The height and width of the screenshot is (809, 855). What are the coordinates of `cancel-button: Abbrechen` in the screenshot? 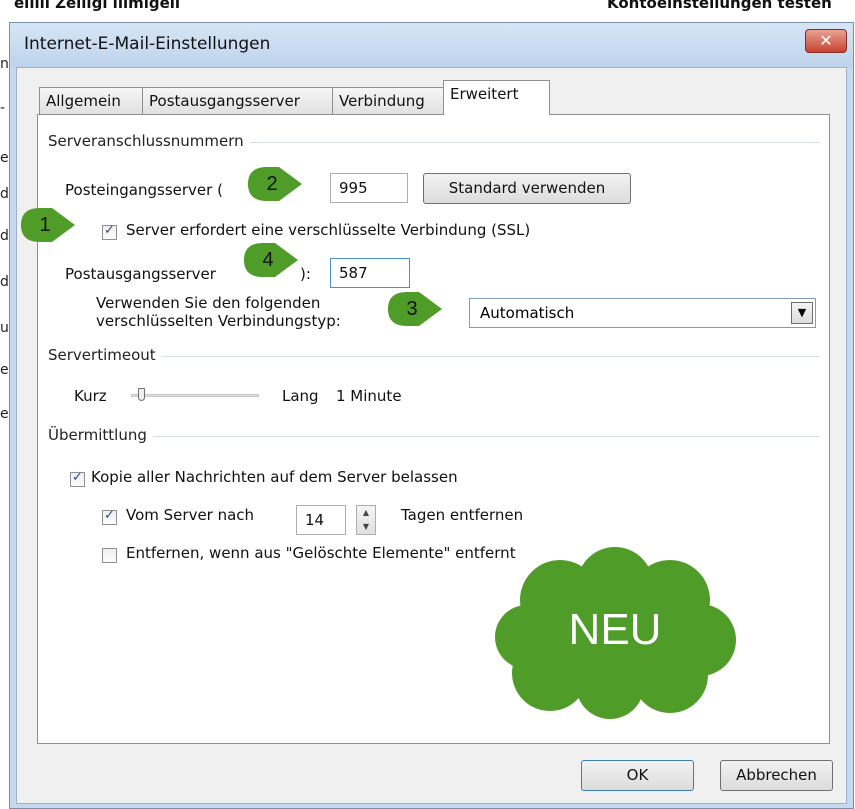 It's located at (776, 775).